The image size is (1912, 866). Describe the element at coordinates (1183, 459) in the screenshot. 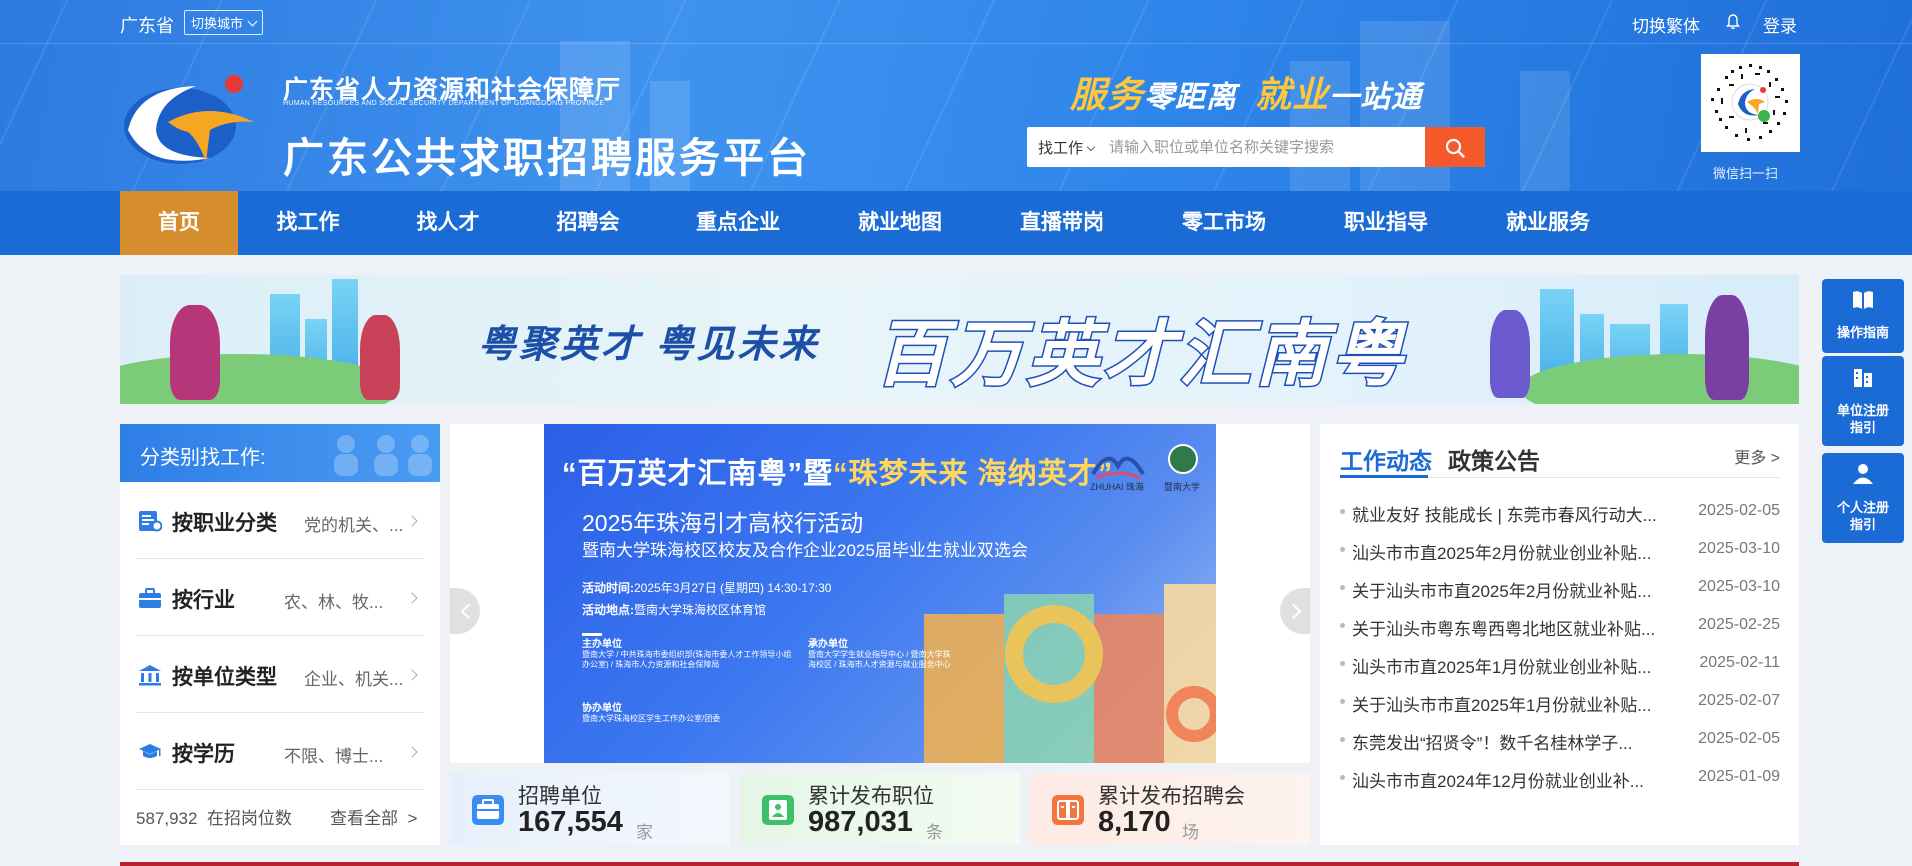

I see `jinan-university-logo-icon` at that location.